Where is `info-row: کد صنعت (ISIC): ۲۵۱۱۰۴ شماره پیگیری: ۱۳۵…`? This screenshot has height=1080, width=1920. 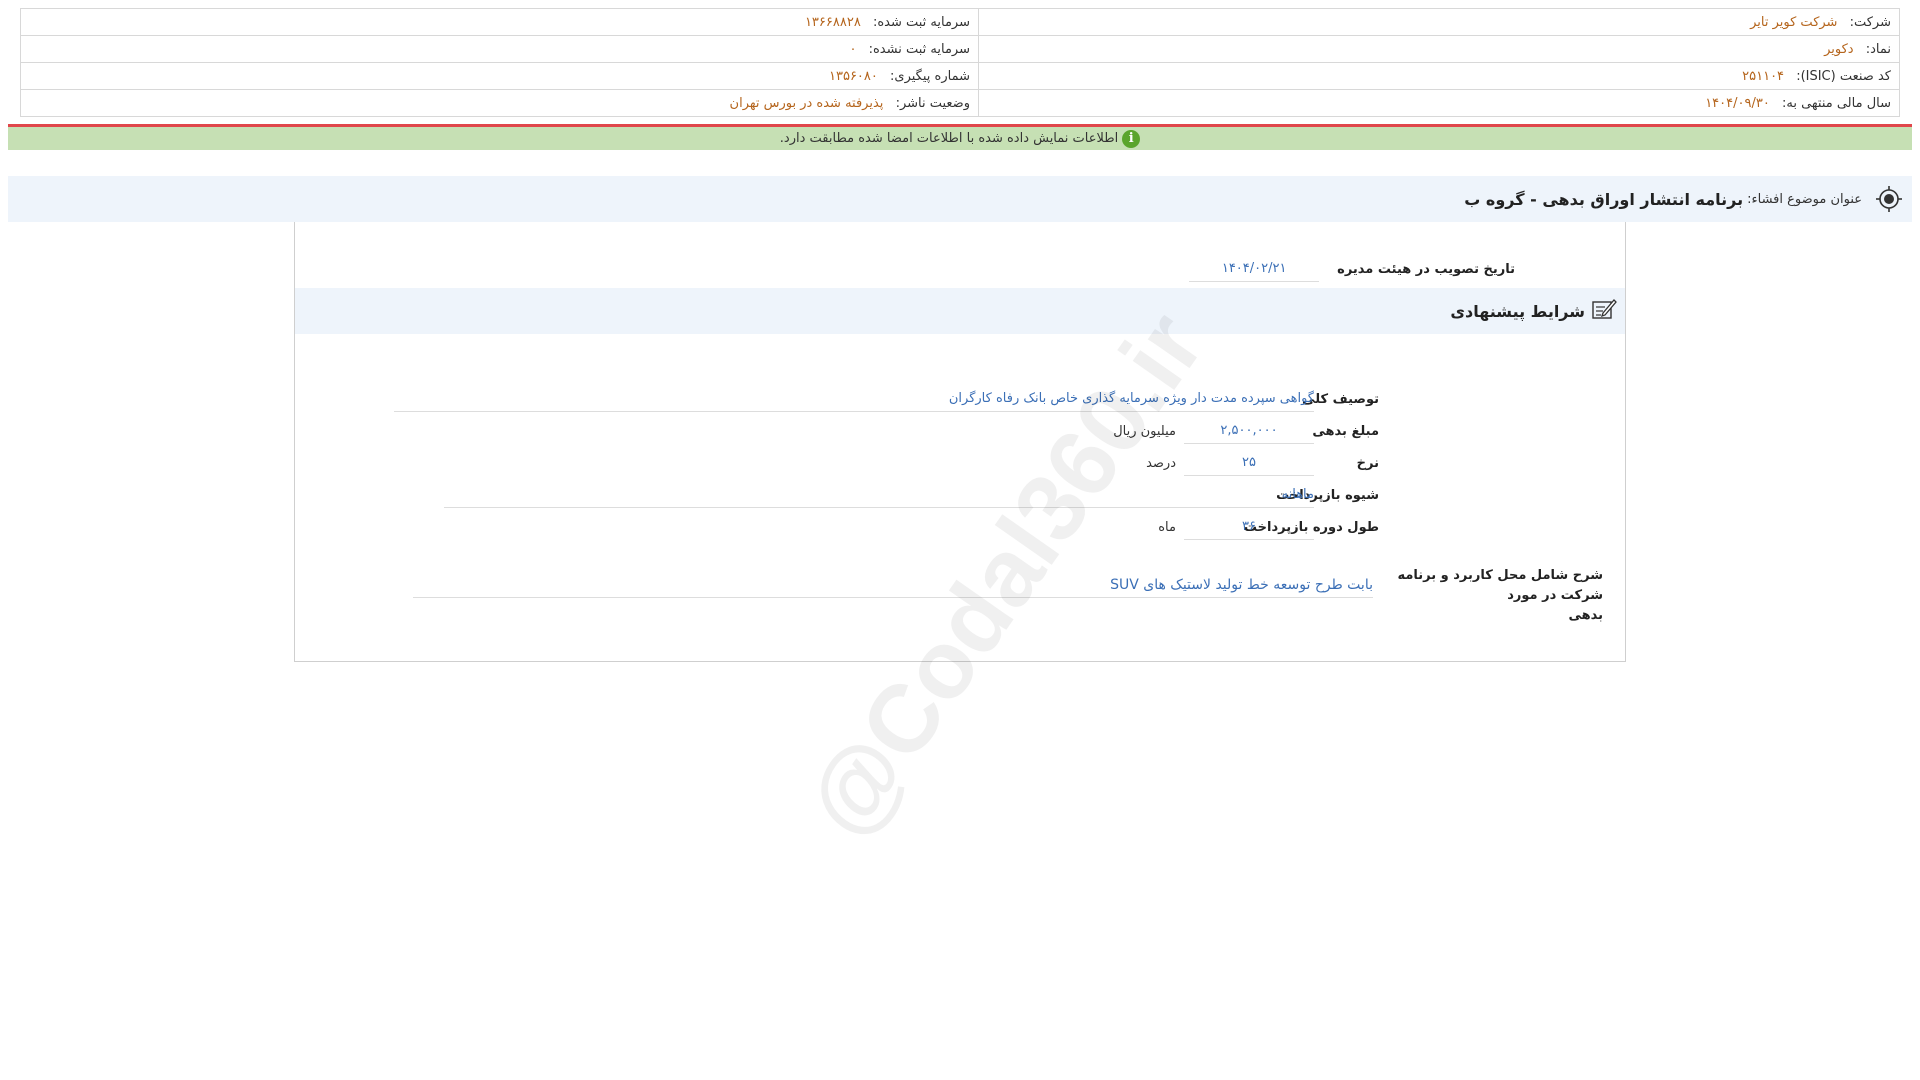
info-row: کد صنعت (ISIC): ۲۵۱۱۰۴ شماره پیگیری: ۱۳۵… is located at coordinates (960, 76).